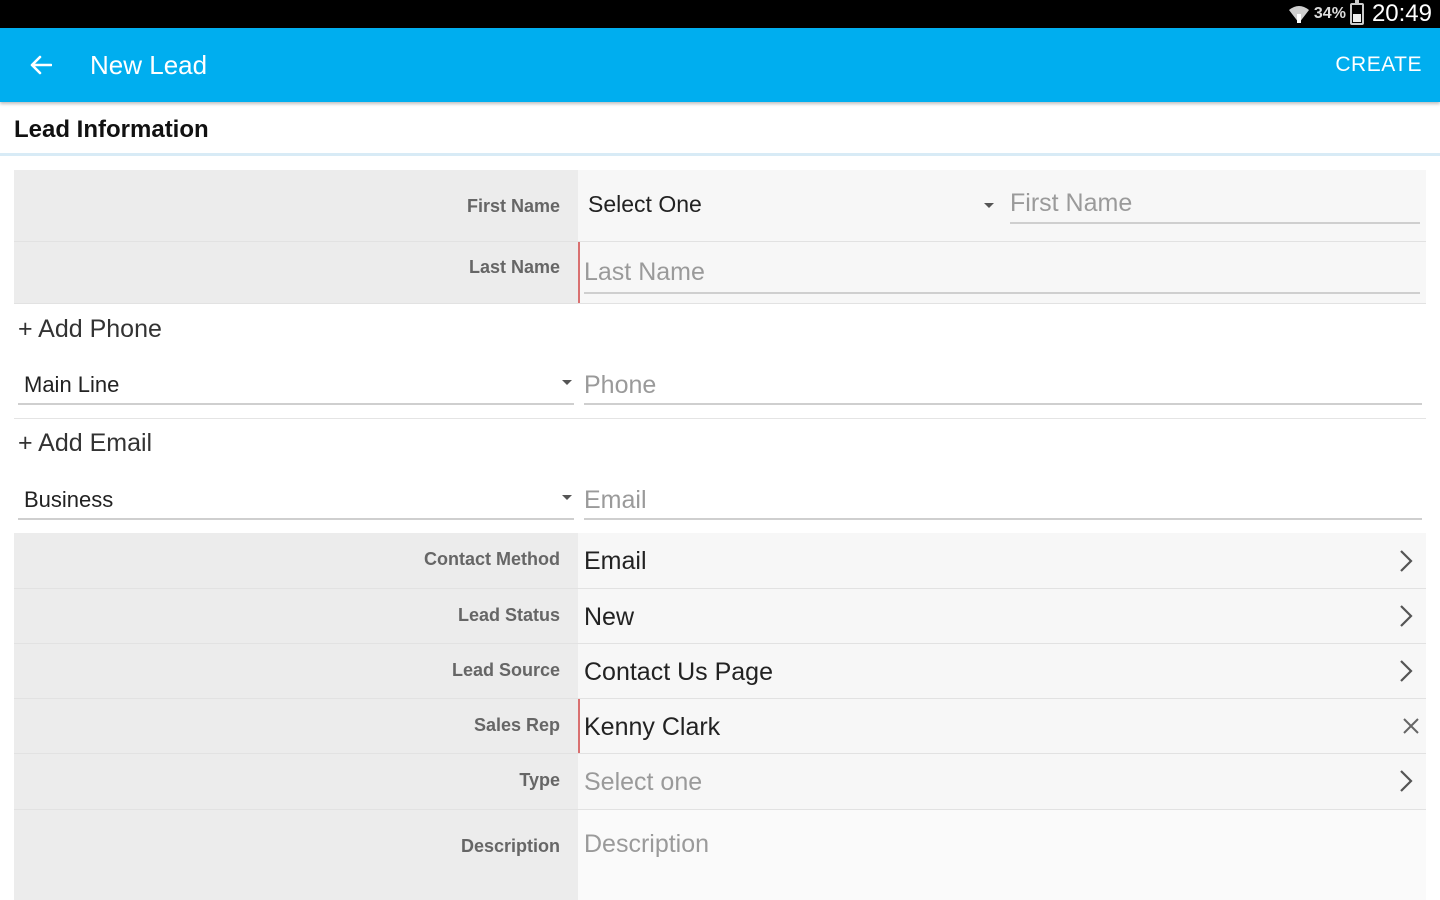  What do you see at coordinates (1002, 781) in the screenshot?
I see `type-value: Select one` at bounding box center [1002, 781].